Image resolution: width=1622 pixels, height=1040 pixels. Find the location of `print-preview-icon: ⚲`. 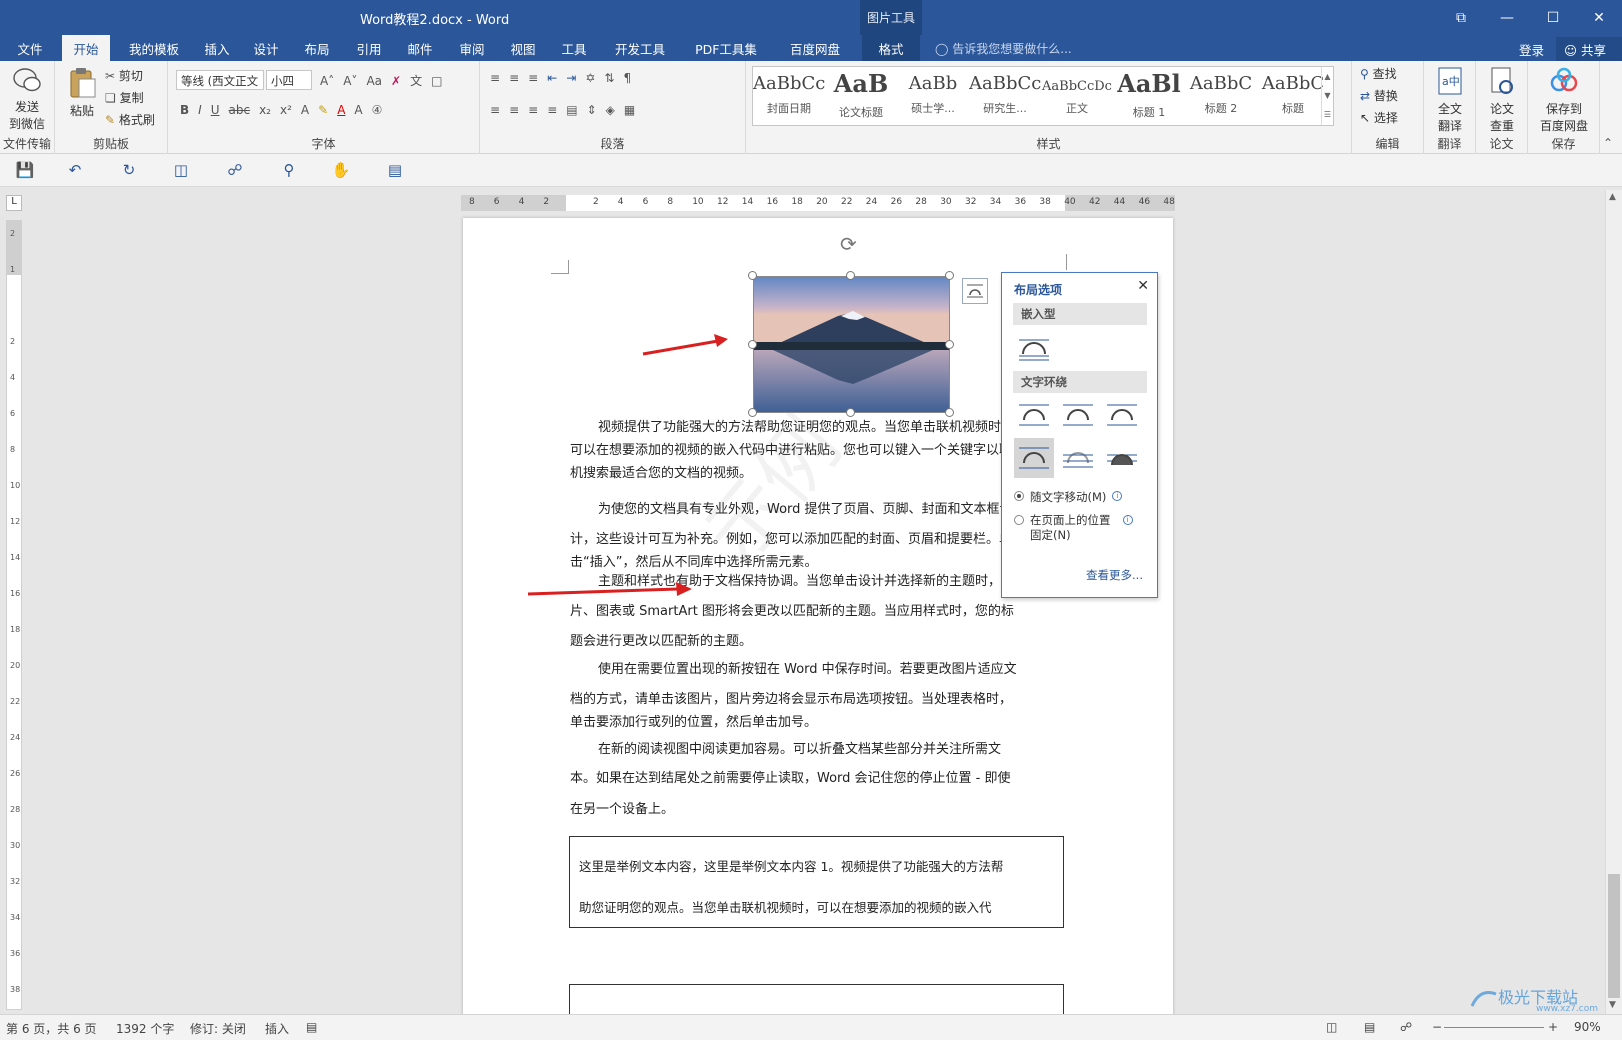

print-preview-icon: ⚲ is located at coordinates (289, 170).